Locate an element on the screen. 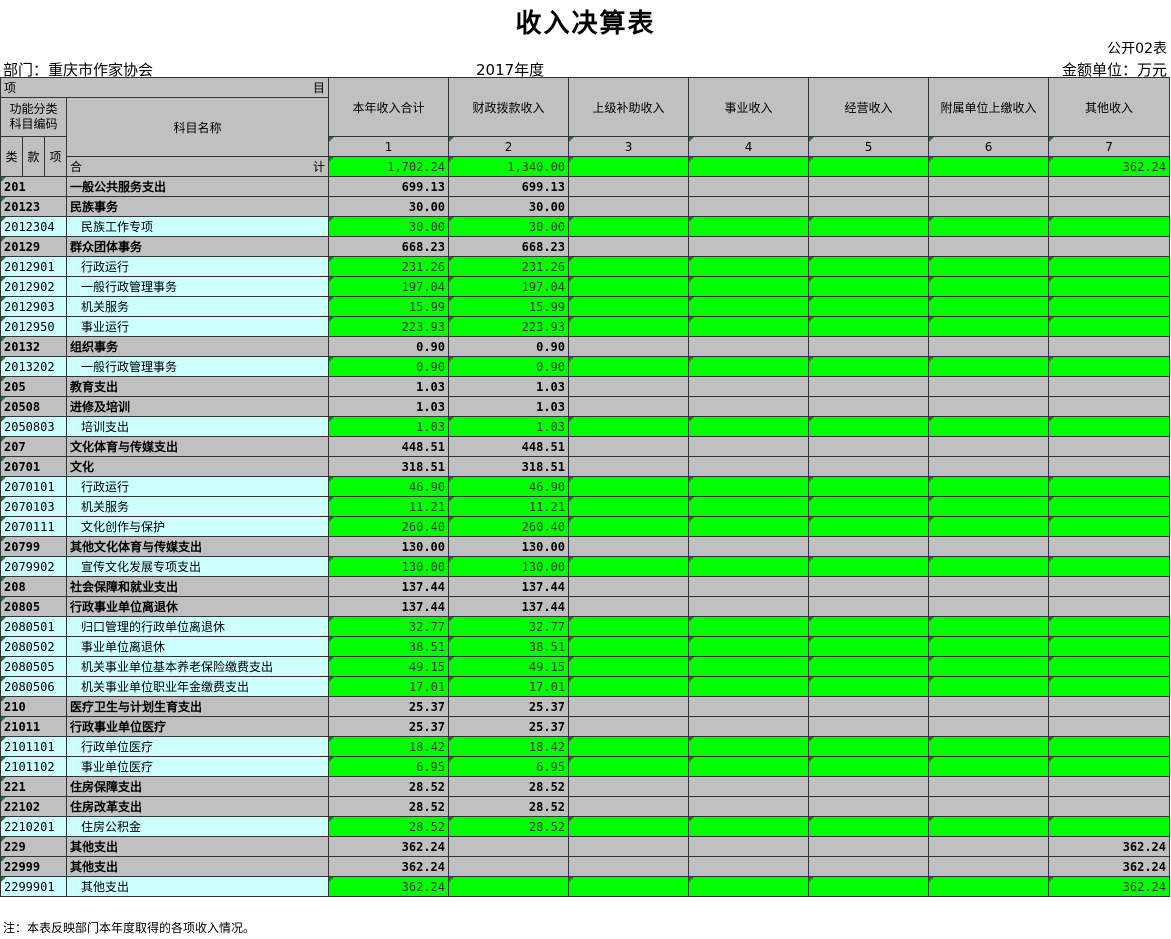 The image size is (1171, 939). value-col-1: 130.00 is located at coordinates (389, 546).